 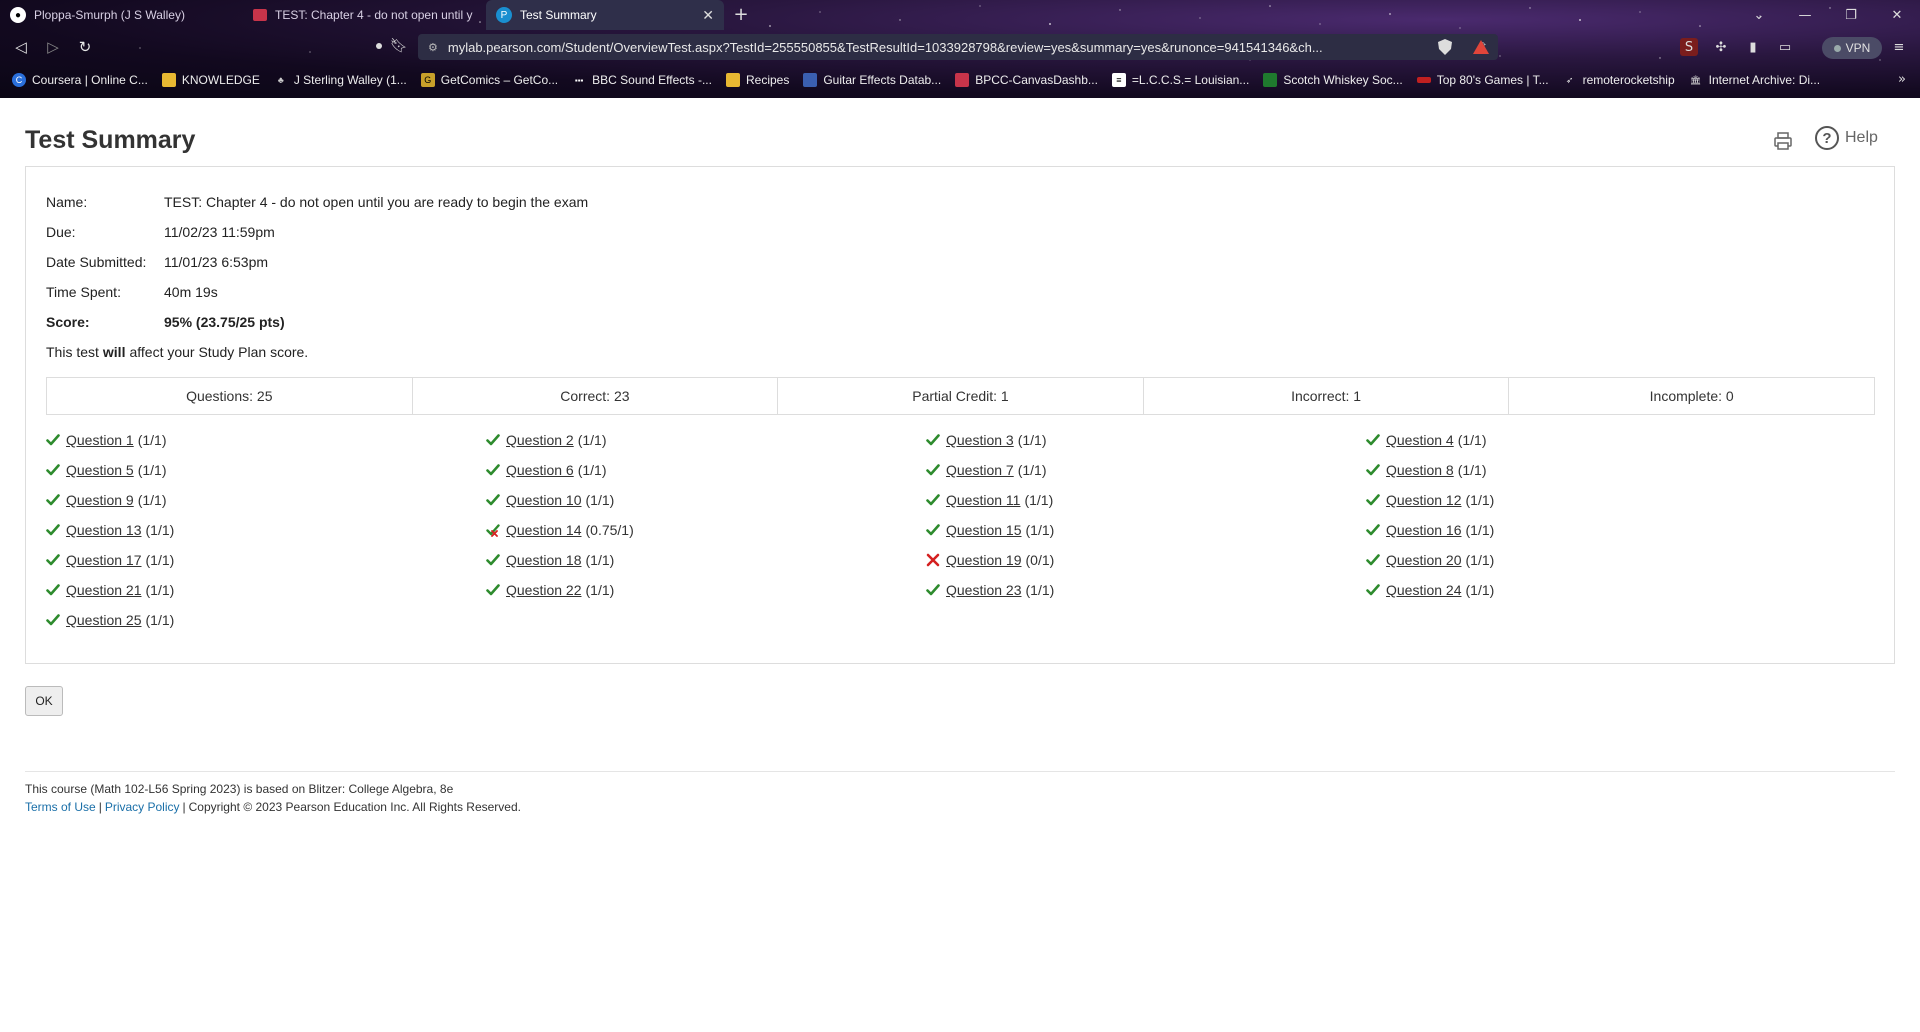 I want to click on question-link: Question 3, so click(x=980, y=440).